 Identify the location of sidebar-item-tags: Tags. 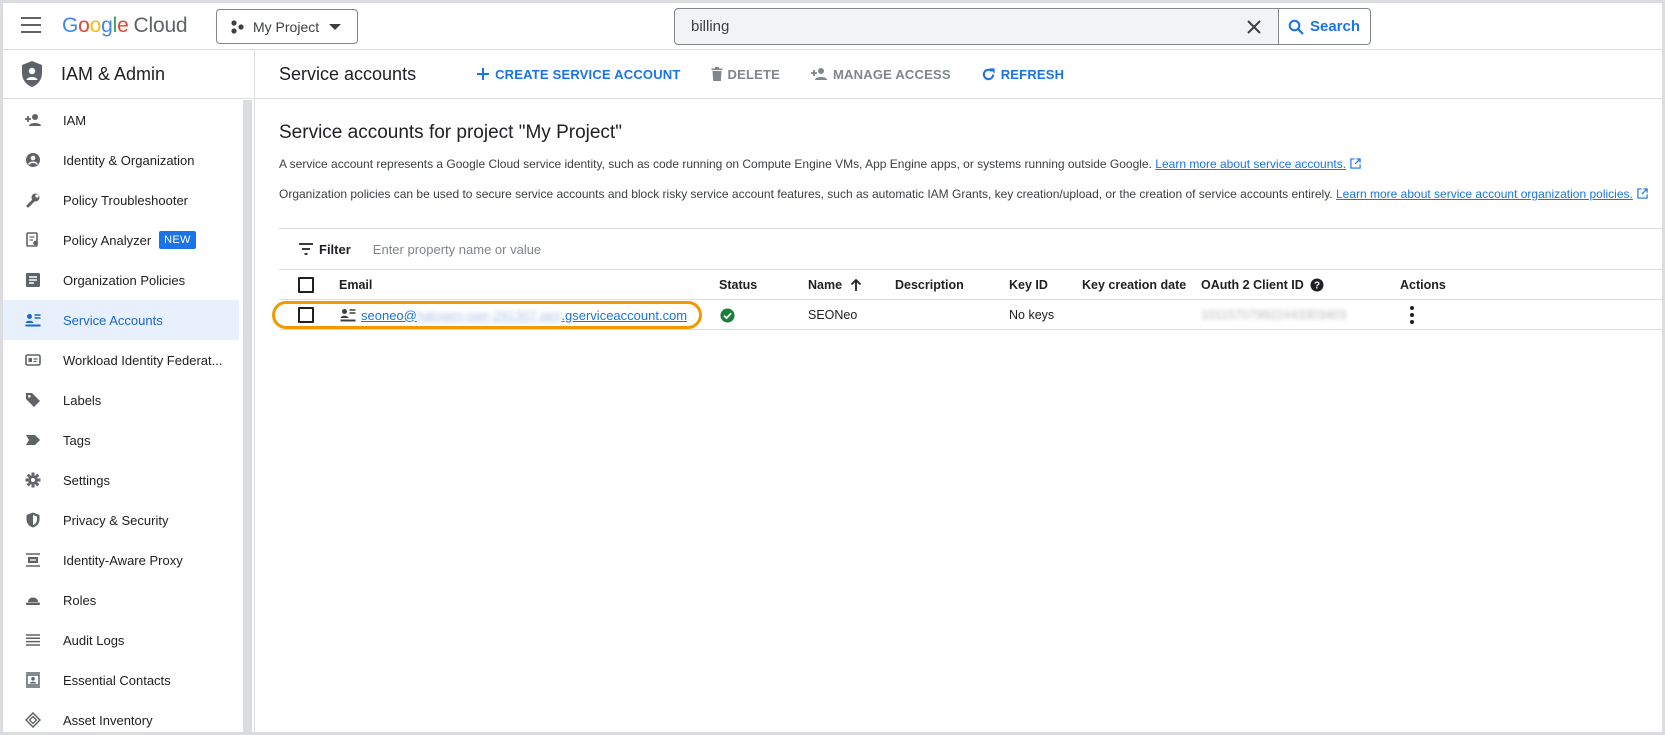
(121, 440).